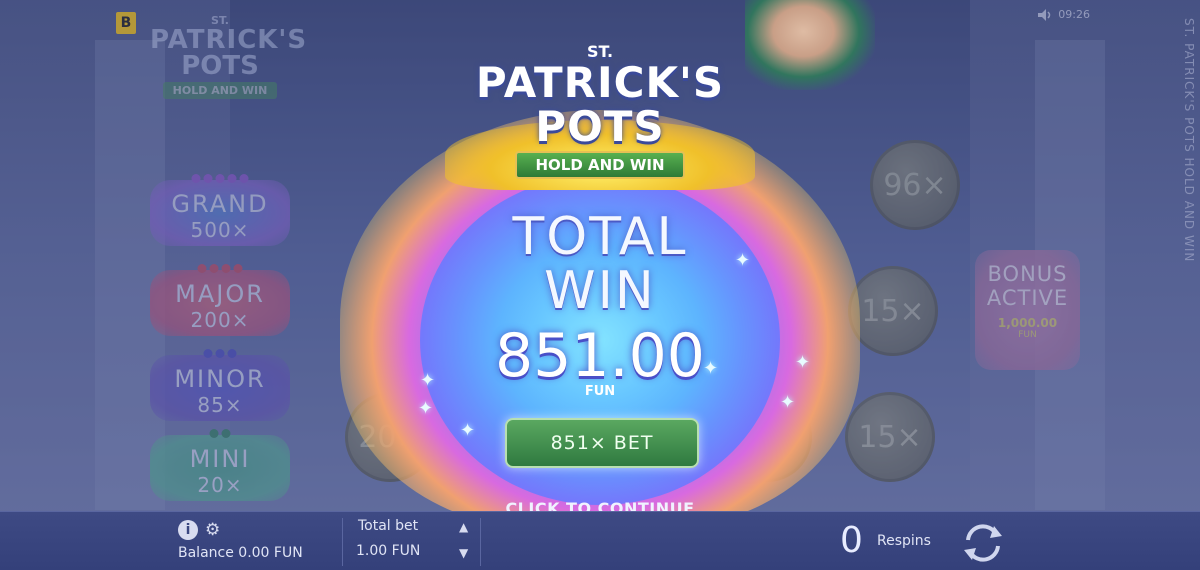 Image resolution: width=1200 pixels, height=570 pixels. Describe the element at coordinates (600, 165) in the screenshot. I see `popup-logo-ribbon: HOLD AND WIN` at that location.